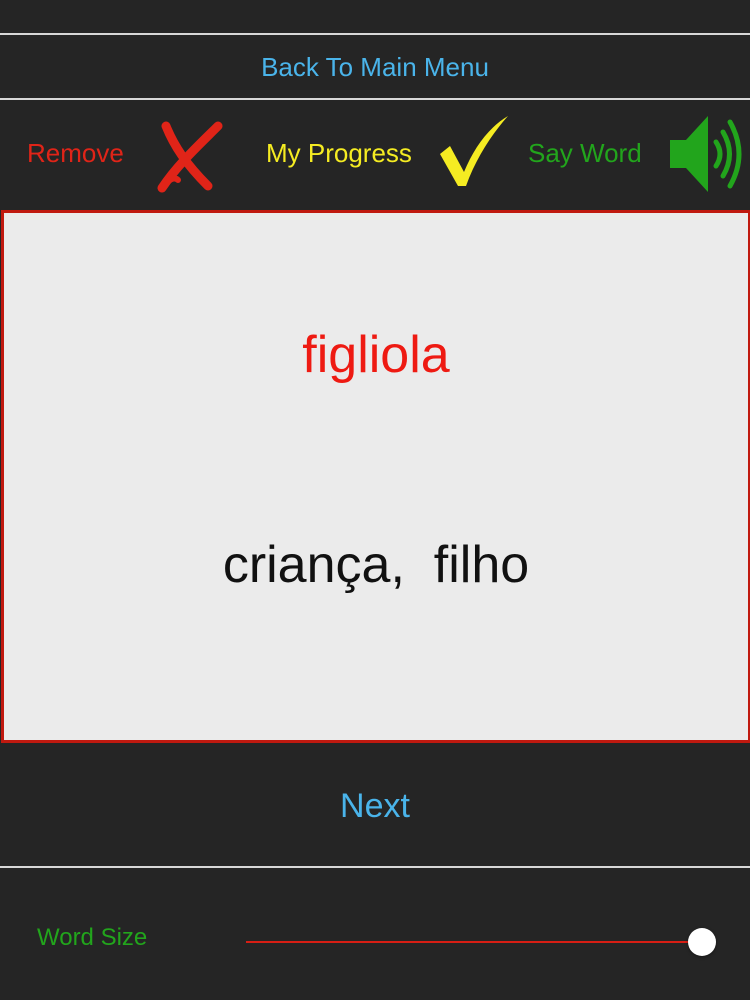 The height and width of the screenshot is (1000, 750). I want to click on slider-fill, so click(474, 942).